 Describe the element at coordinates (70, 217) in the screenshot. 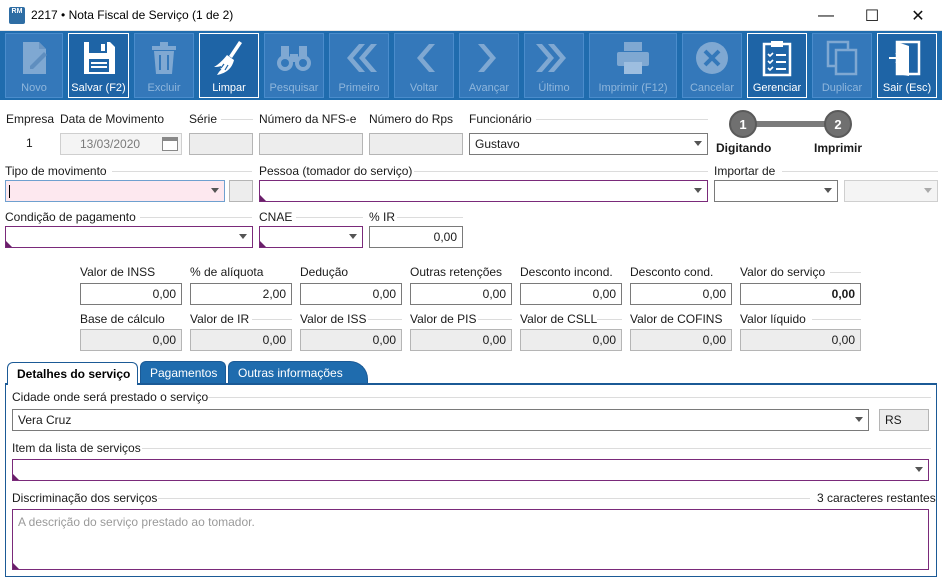

I see `condicao-pagamento-label: Condição de pagamento` at that location.